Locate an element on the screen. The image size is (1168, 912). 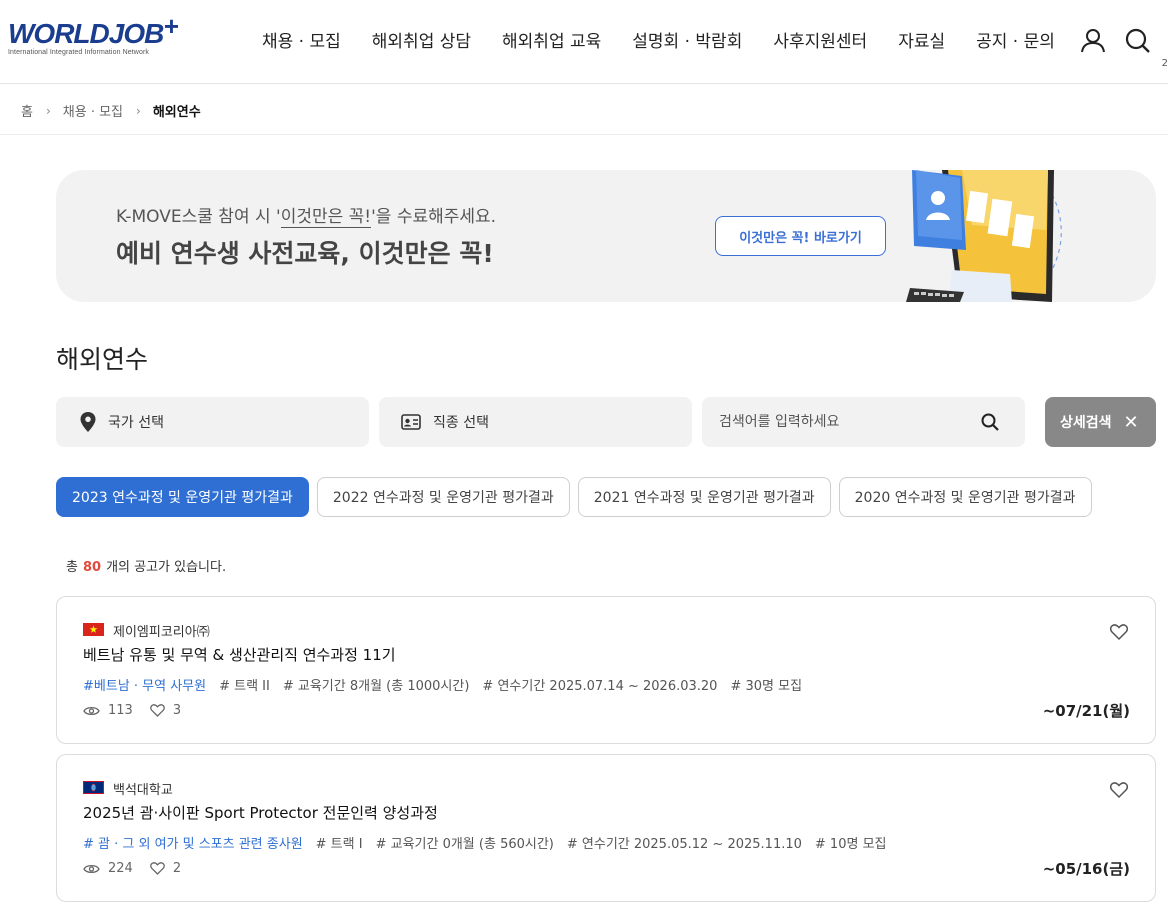
view-count: 113 is located at coordinates (108, 710).